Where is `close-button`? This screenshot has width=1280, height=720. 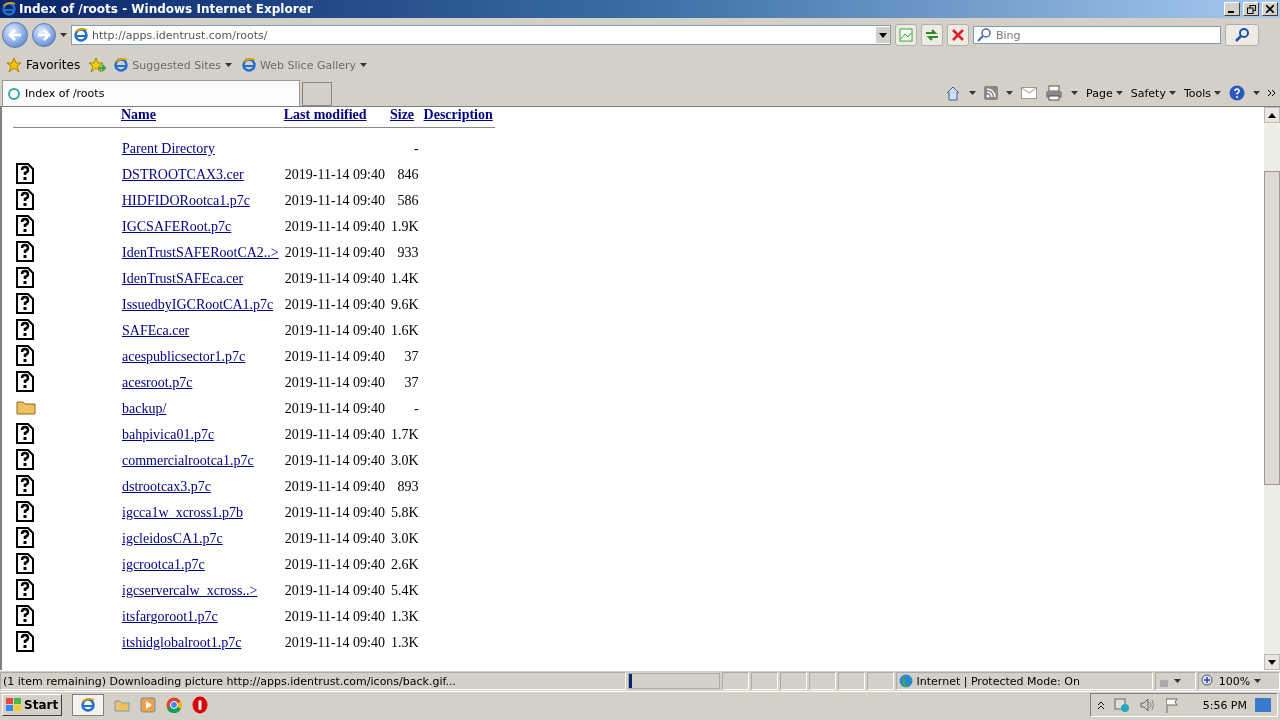
close-button is located at coordinates (1270, 9).